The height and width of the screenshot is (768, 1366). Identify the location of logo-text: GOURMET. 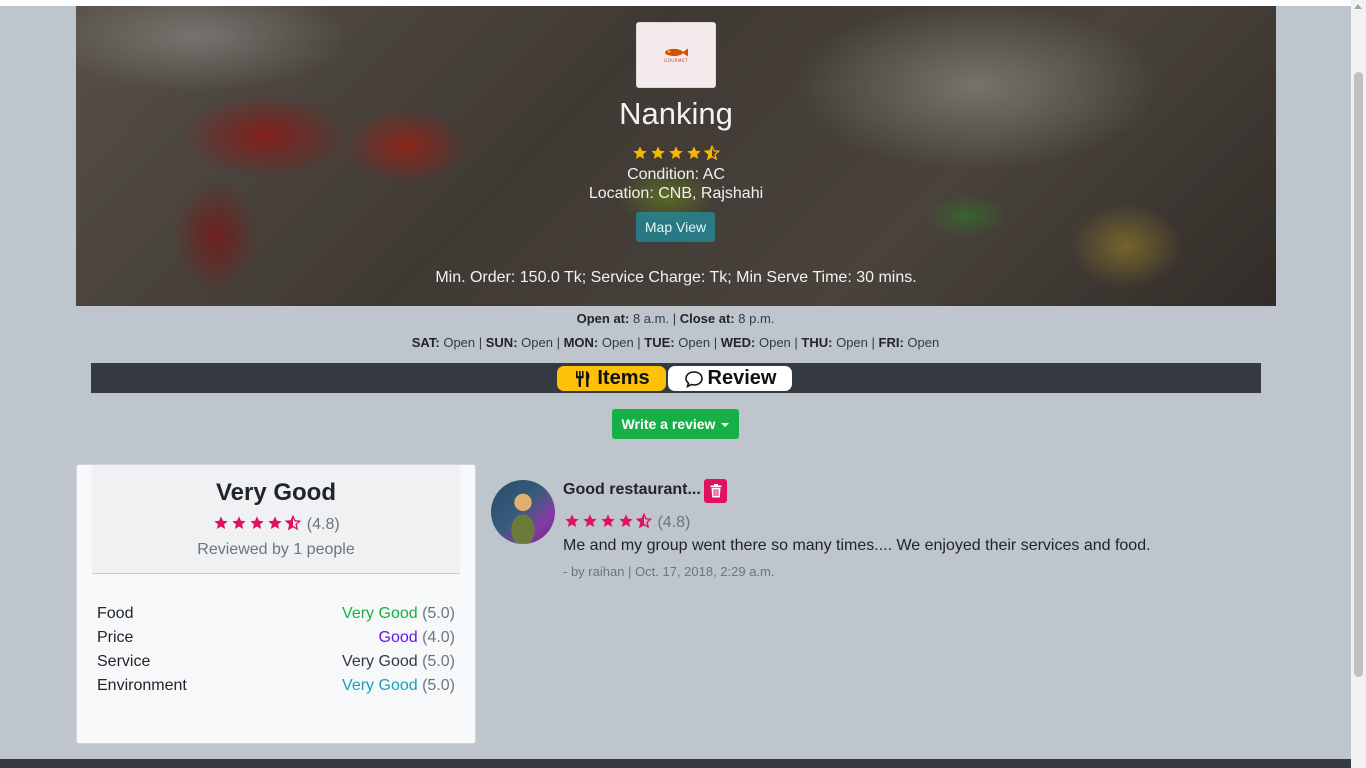
(676, 60).